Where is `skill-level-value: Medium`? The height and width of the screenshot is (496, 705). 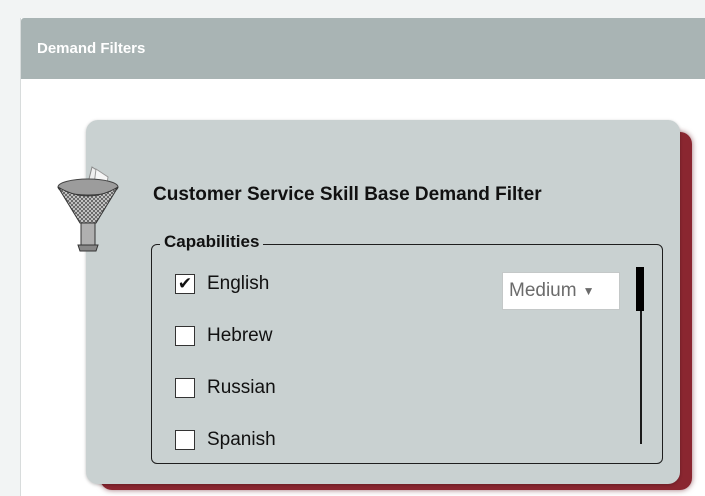 skill-level-value: Medium is located at coordinates (543, 290).